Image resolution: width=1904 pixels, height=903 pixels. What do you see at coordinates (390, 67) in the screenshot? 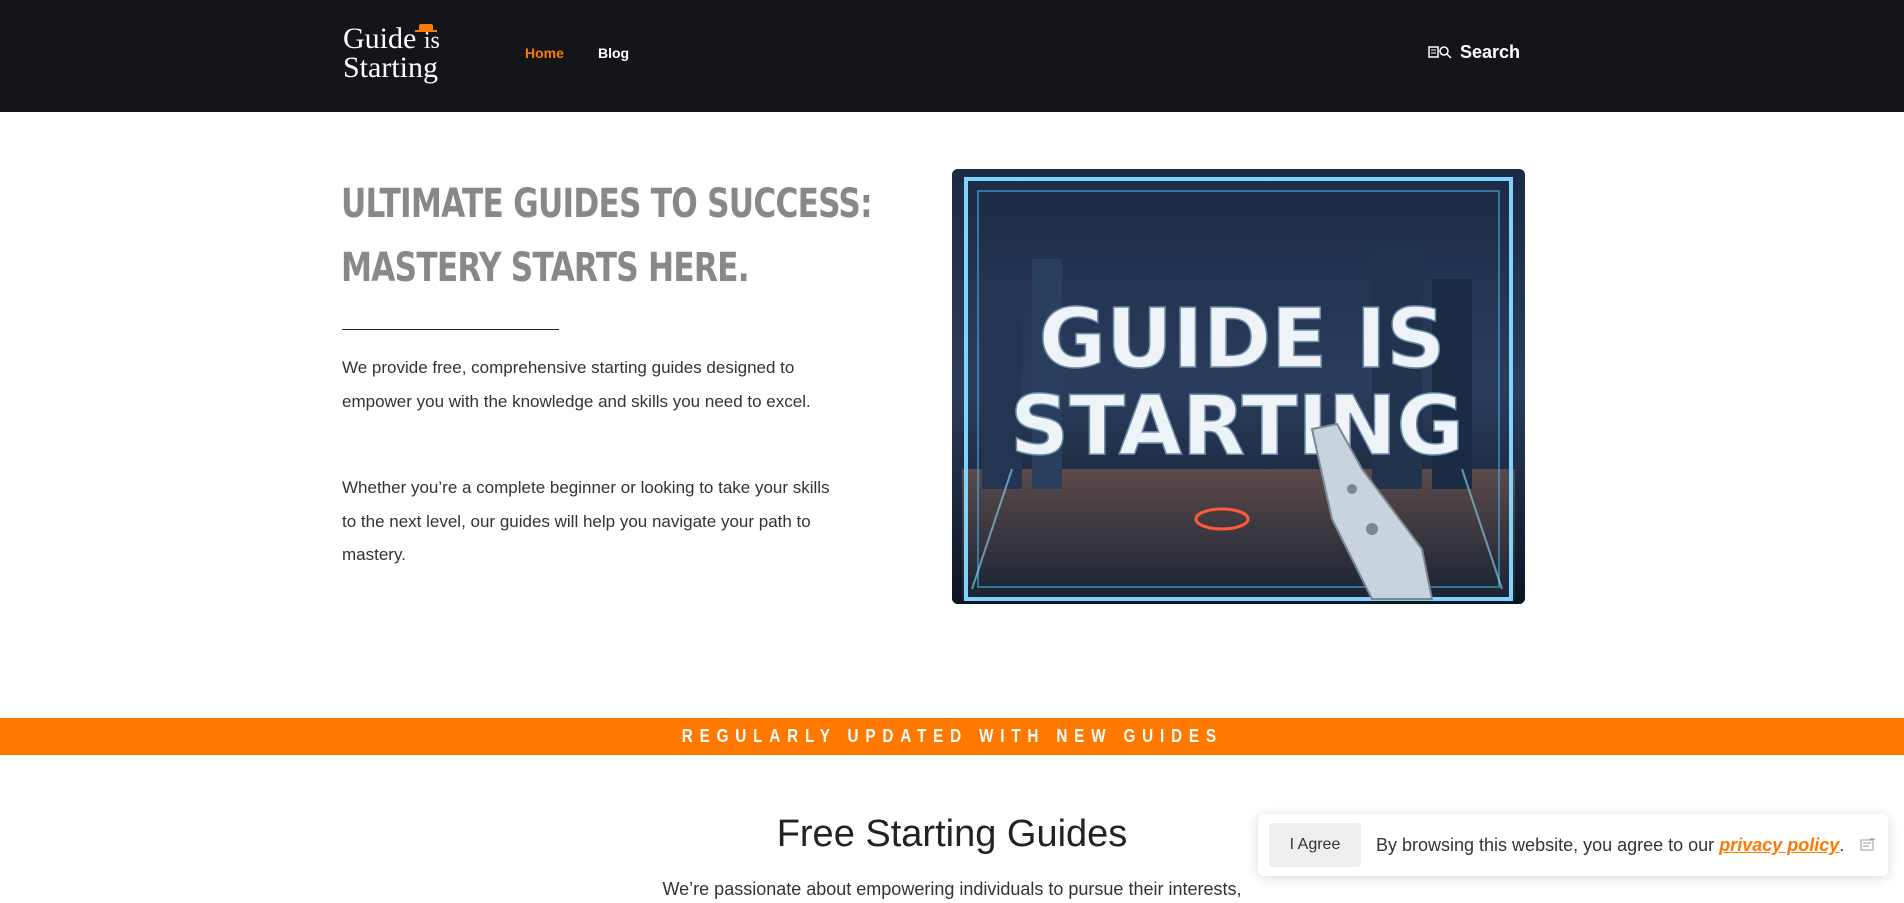
I see `logo-line2: Starting` at bounding box center [390, 67].